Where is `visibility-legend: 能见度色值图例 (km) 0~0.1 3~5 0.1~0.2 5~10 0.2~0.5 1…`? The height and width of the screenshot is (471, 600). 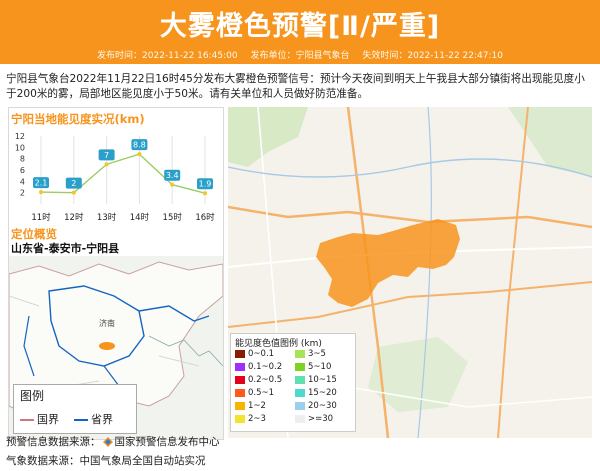
visibility-legend: 能见度色值图例 (km) 0~0.1 3~5 0.1~0.2 5~10 0.2~0.5 1… is located at coordinates (293, 382).